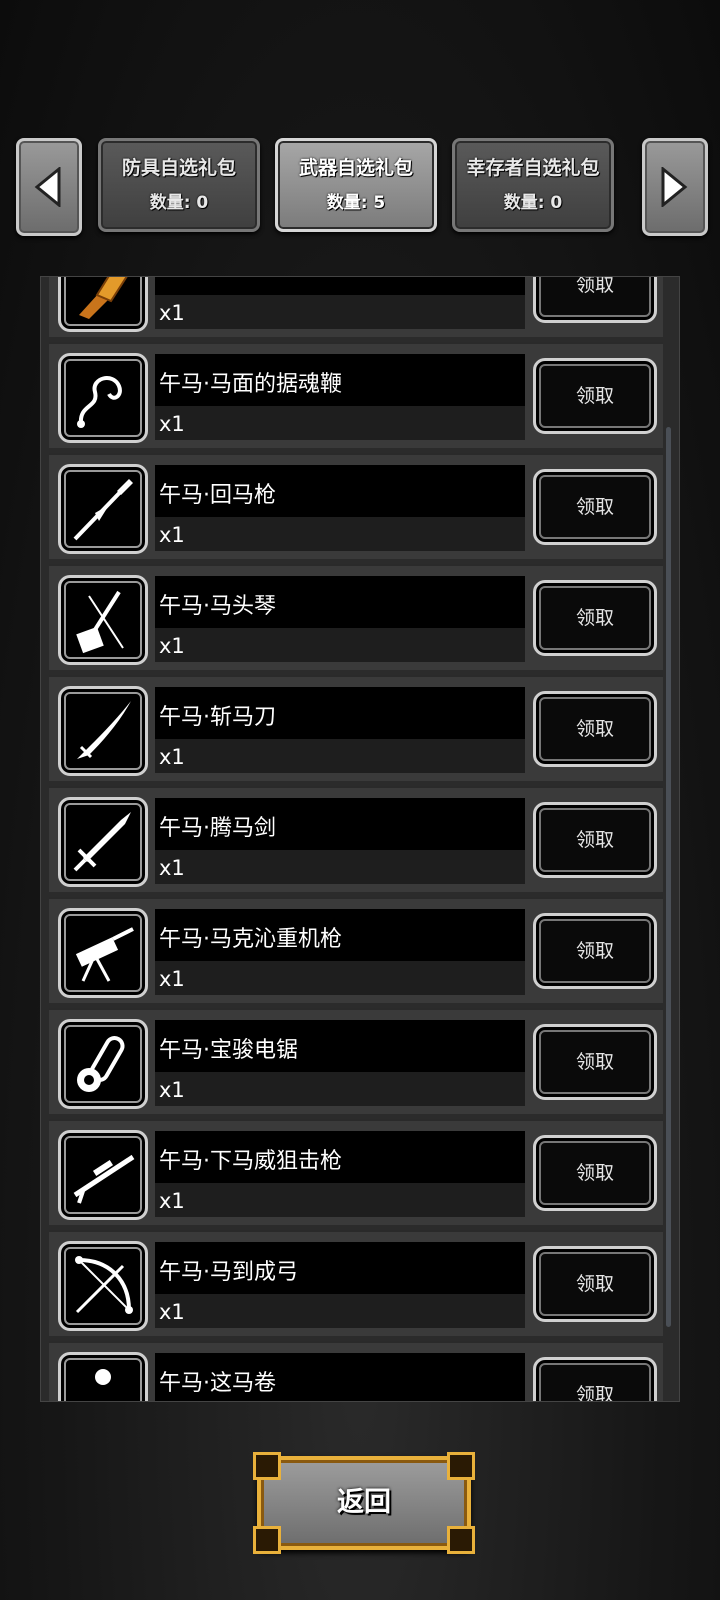  I want to click on prev-tab-button, so click(49, 187).